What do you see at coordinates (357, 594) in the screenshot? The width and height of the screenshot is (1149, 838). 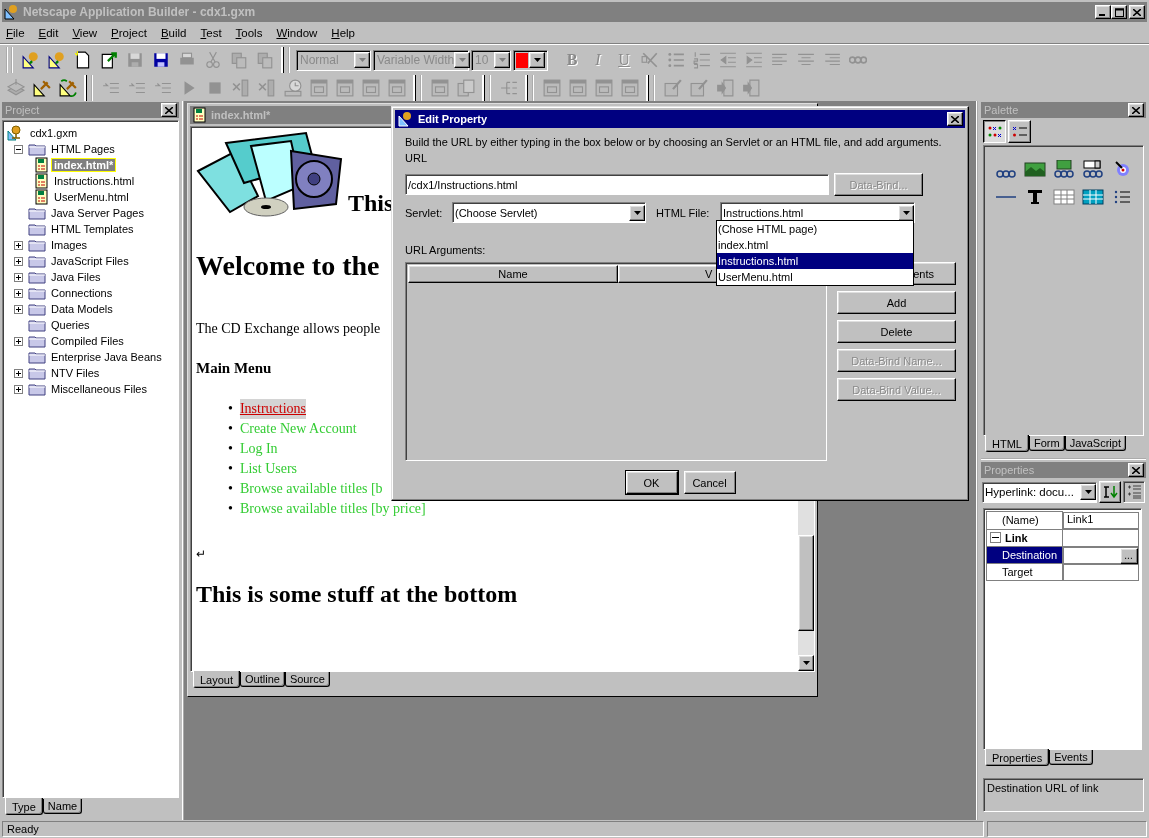 I see `page-heading: This is some stuff at the bottom` at bounding box center [357, 594].